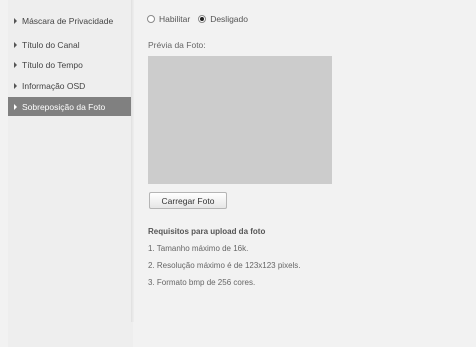  I want to click on sidebar-item-label: Título do Tempo, so click(52, 64).